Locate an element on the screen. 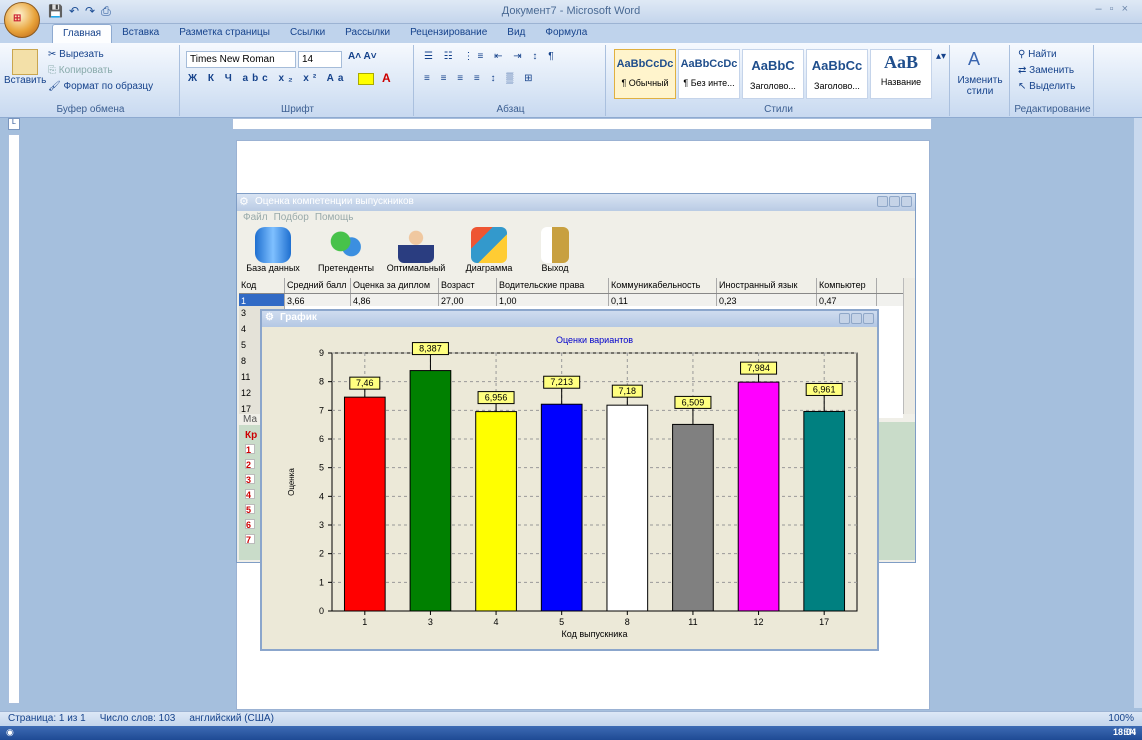 This screenshot has width=1142, height=740. grid-header-cell: Водительские права is located at coordinates (553, 285).